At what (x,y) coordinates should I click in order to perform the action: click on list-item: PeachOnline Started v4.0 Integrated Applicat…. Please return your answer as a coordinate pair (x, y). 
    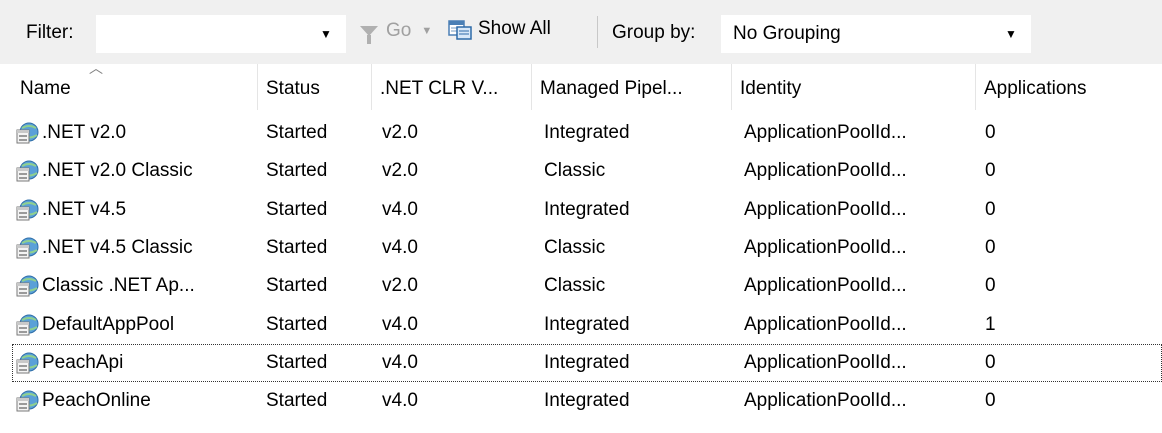
    Looking at the image, I should click on (581, 401).